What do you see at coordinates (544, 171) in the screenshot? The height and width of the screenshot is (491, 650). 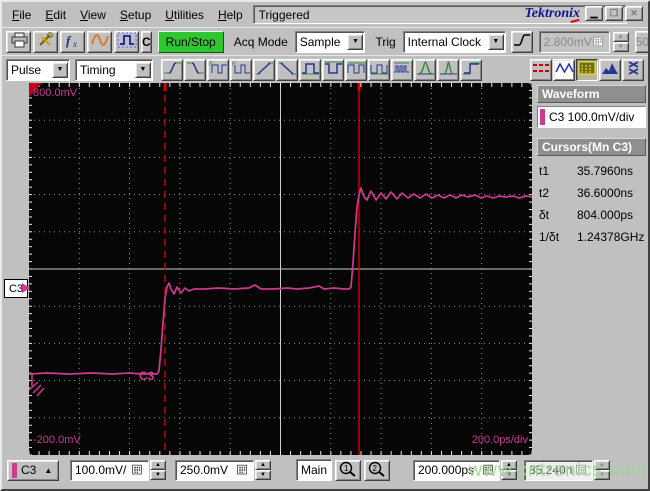 I see `readout-label: t1` at bounding box center [544, 171].